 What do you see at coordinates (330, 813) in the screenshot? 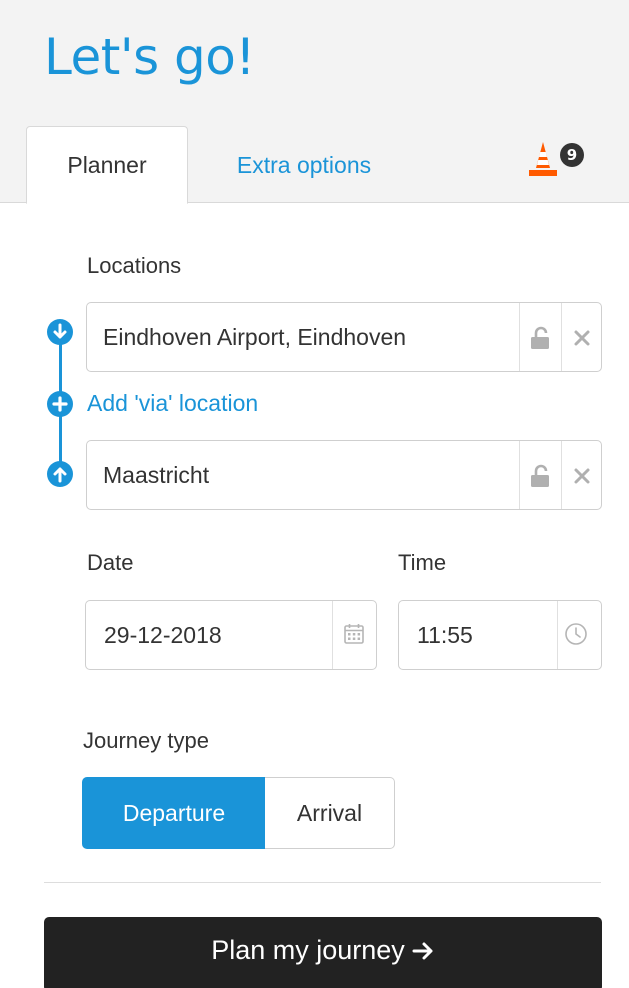
I see `arrival-toggle: Arrival` at bounding box center [330, 813].